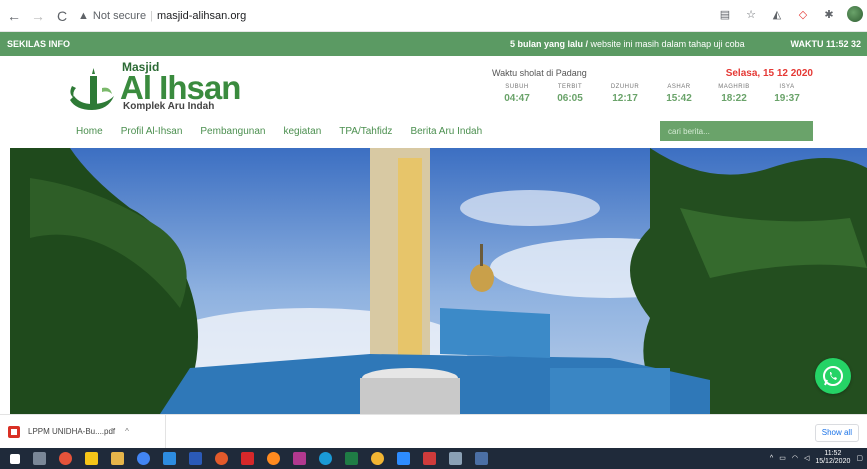 This screenshot has height=469, width=867. I want to click on tray-clock: 11:52 15/12/2020, so click(832, 458).